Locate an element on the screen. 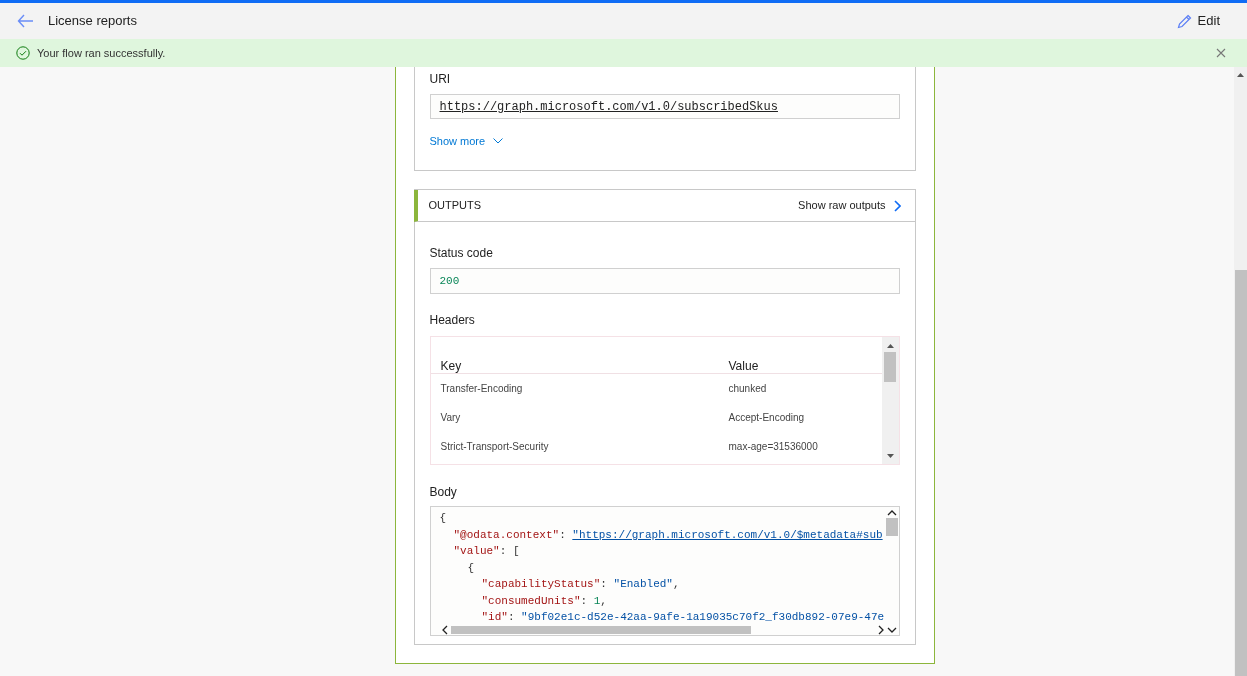  chevron-left-icon is located at coordinates (444, 630).